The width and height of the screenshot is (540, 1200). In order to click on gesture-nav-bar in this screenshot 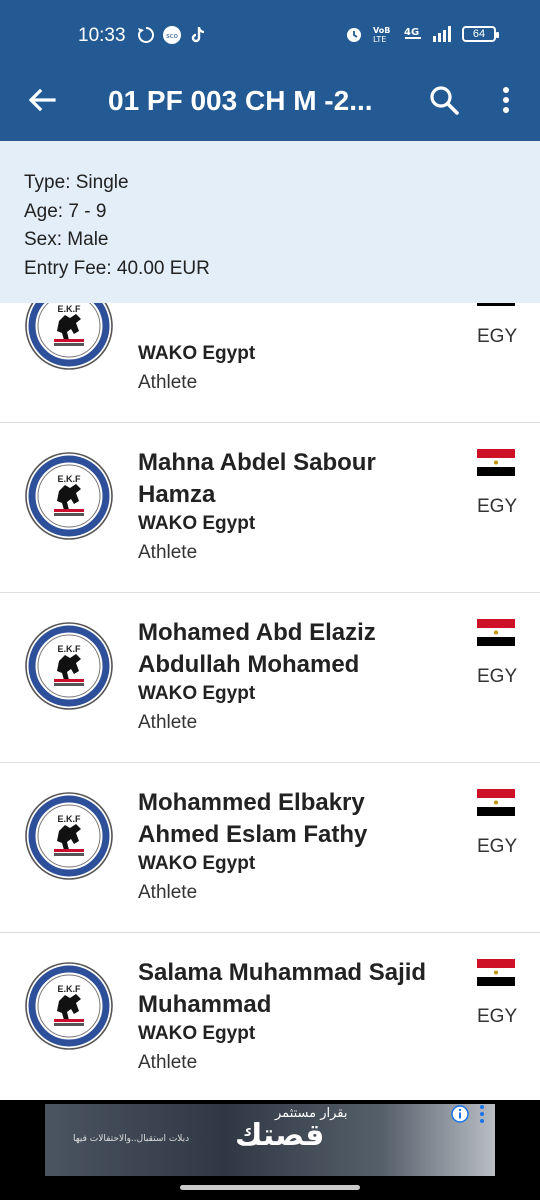, I will do `click(270, 1187)`.